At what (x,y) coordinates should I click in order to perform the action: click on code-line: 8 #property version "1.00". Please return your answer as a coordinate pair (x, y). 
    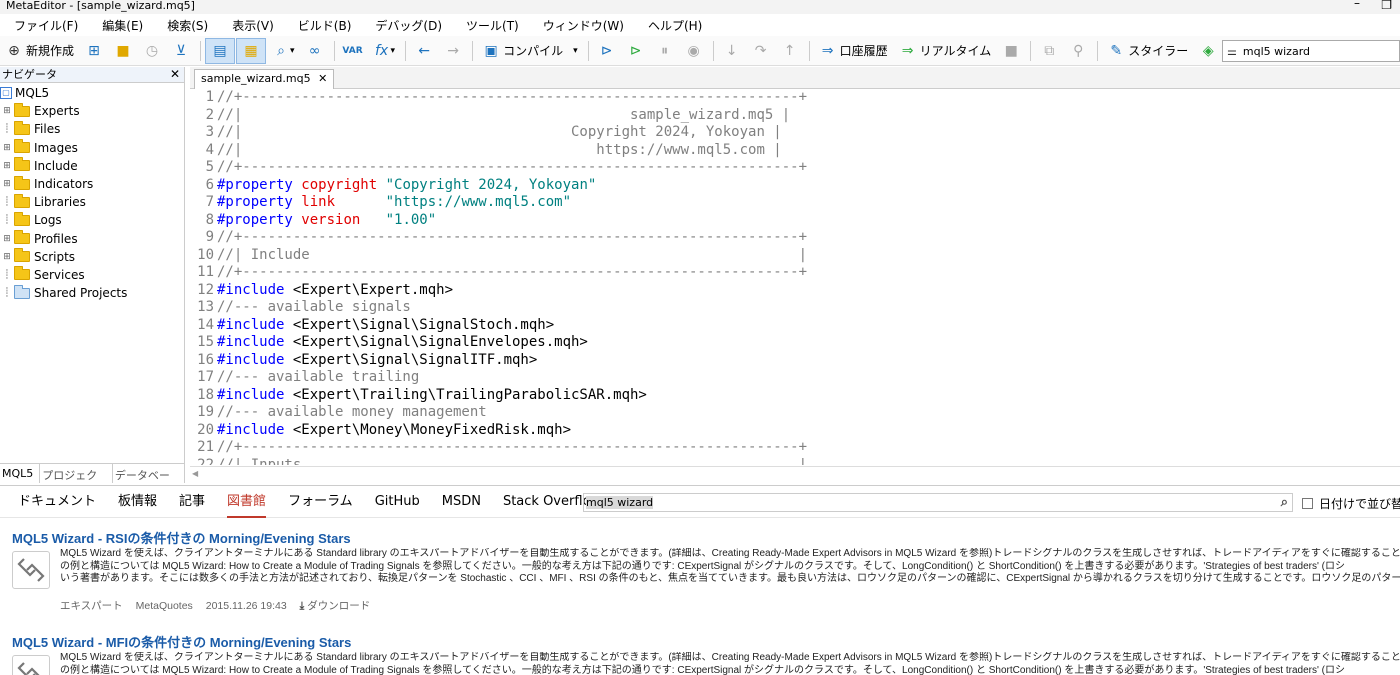
    Looking at the image, I should click on (795, 221).